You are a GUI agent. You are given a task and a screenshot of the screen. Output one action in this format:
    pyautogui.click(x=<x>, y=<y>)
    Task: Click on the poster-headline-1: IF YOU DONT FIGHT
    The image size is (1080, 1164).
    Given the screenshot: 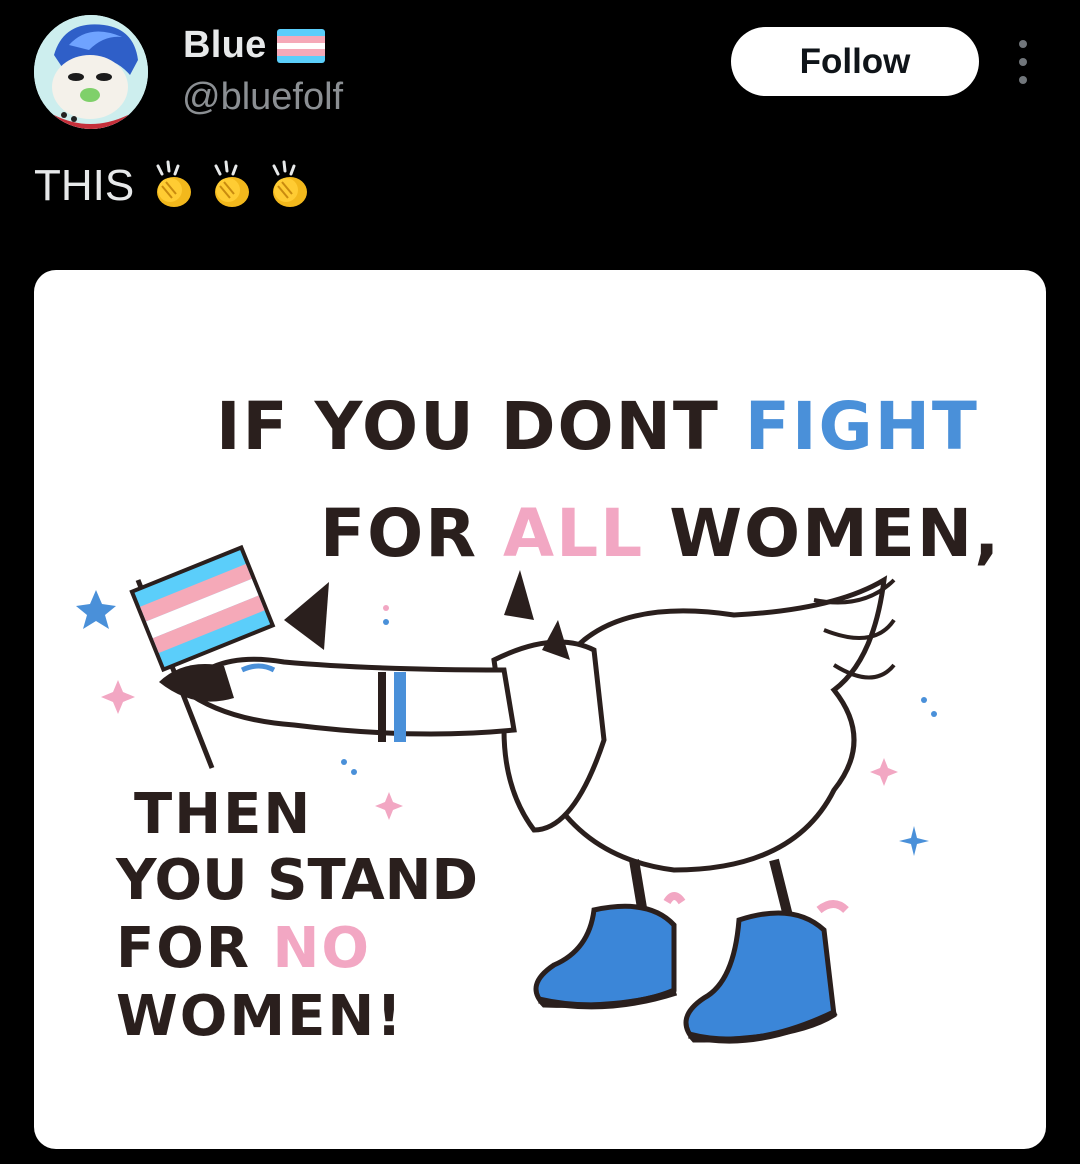 What is the action you would take?
    pyautogui.click(x=597, y=426)
    